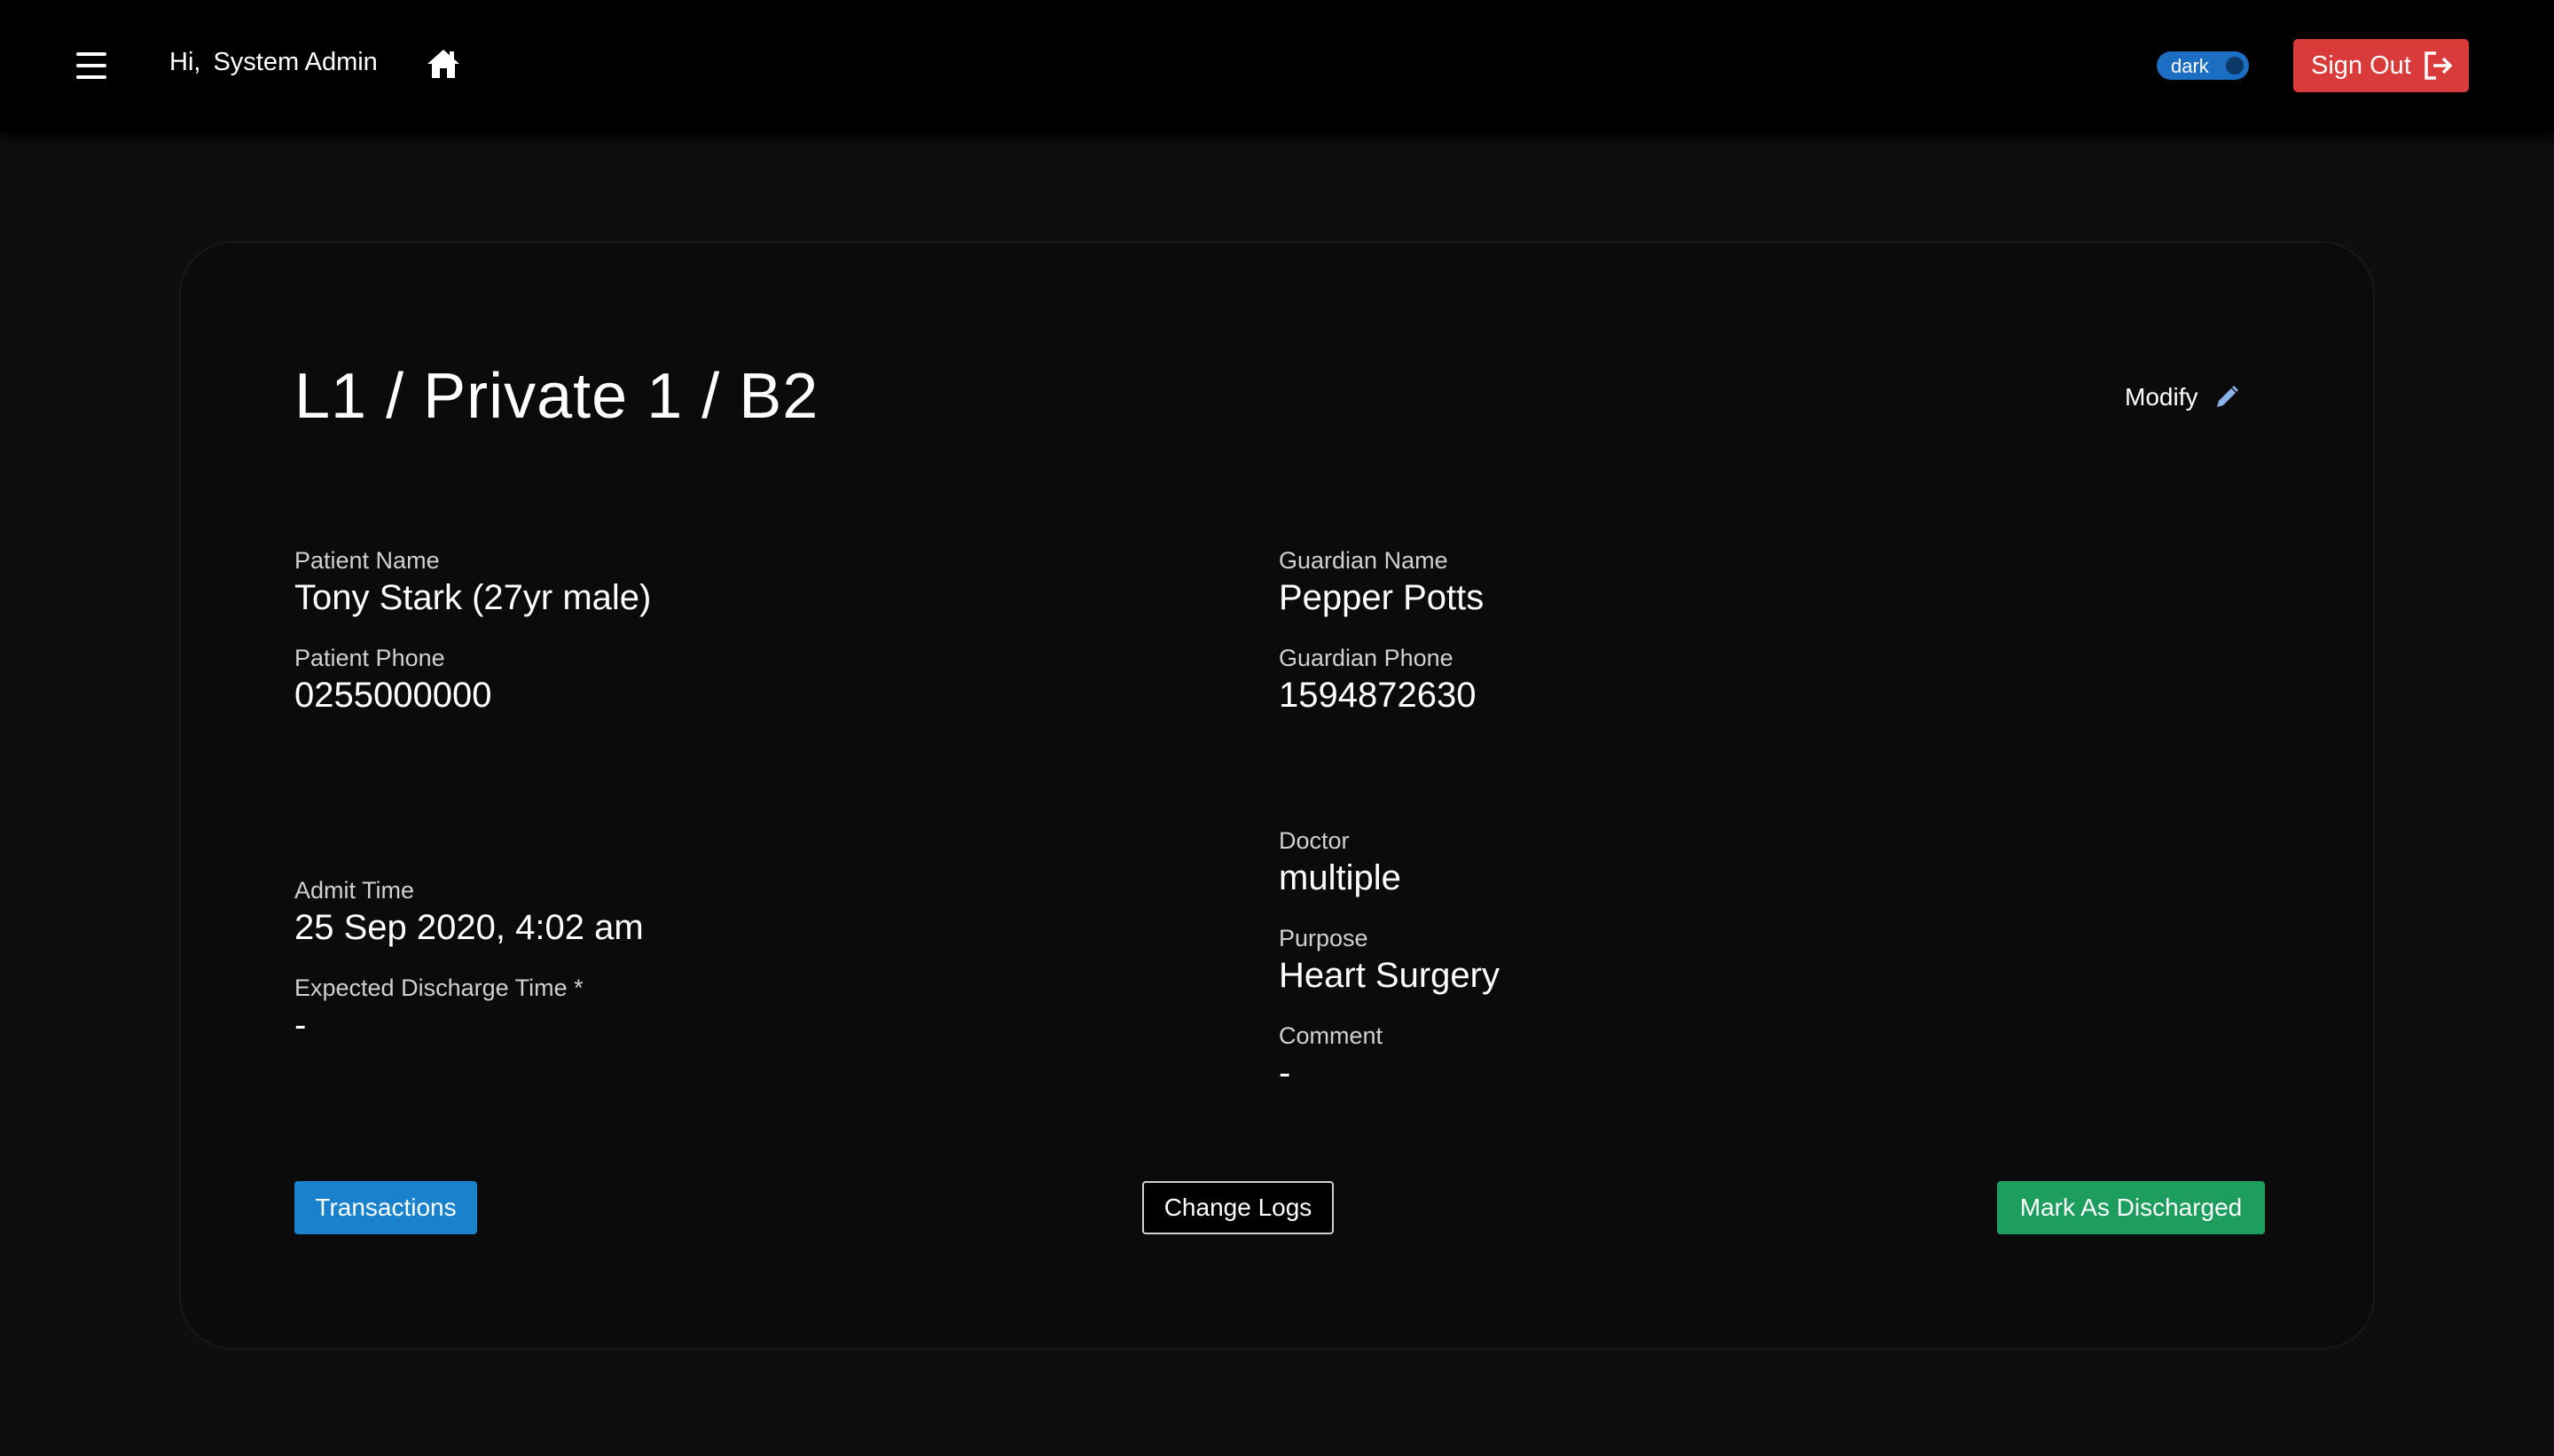 Image resolution: width=2554 pixels, height=1456 pixels. Describe the element at coordinates (1285, 1073) in the screenshot. I see `comment-value: -` at that location.